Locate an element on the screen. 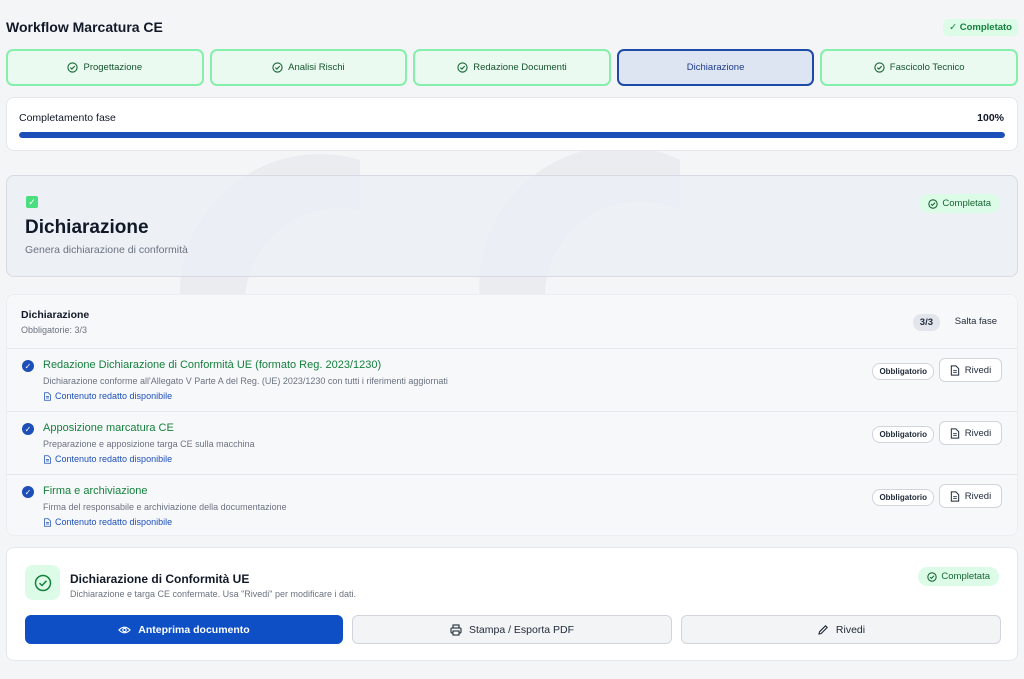  workflow-status-badge: ✓ Completato is located at coordinates (980, 27).